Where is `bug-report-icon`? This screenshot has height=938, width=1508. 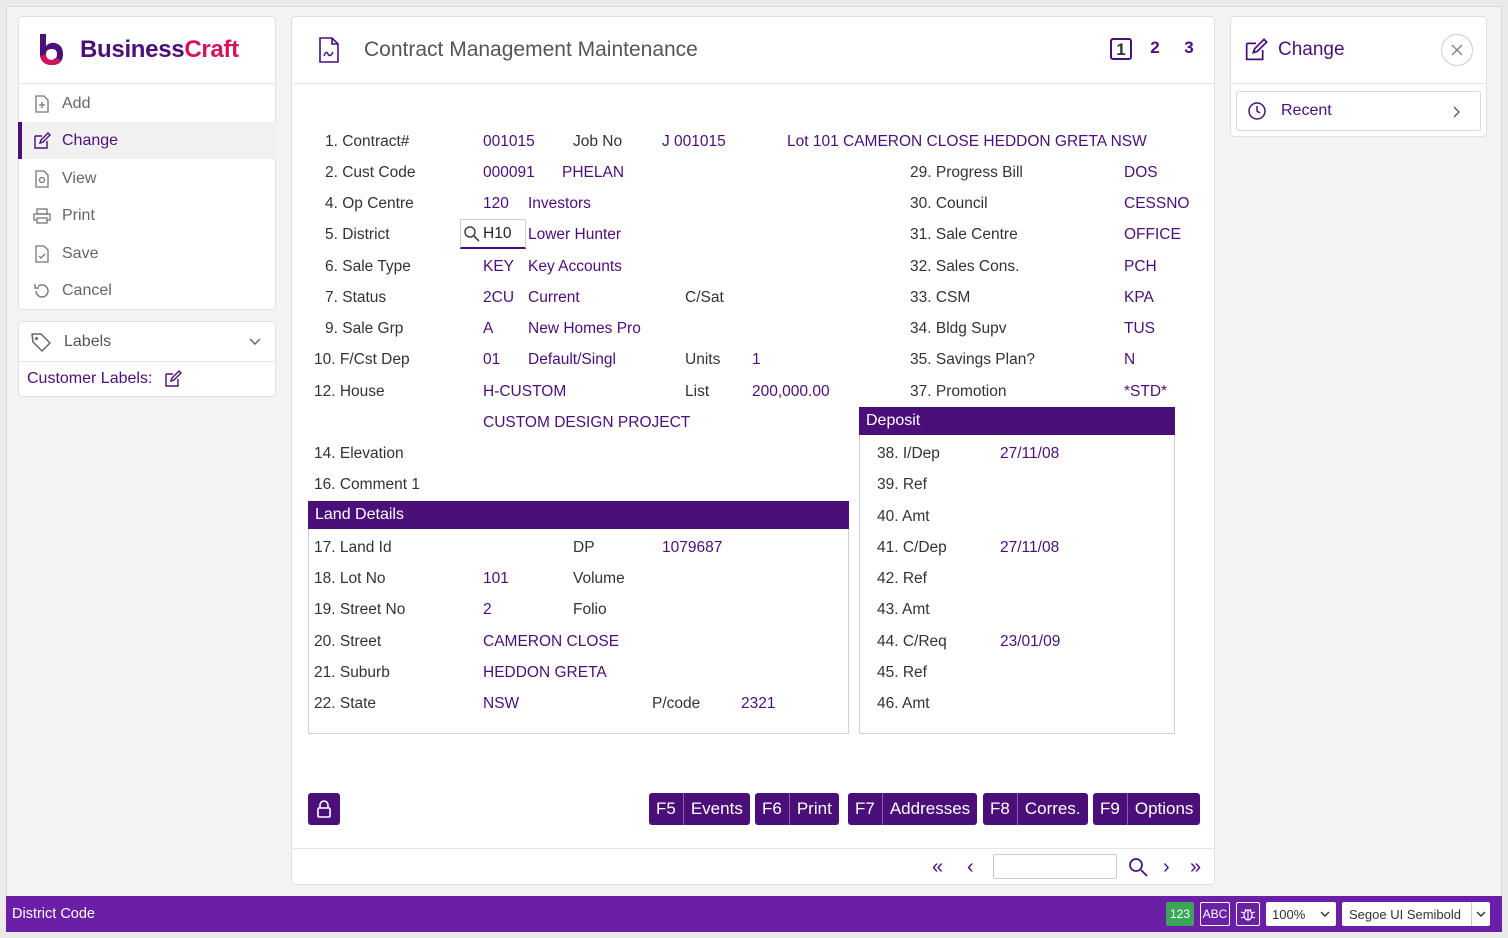 bug-report-icon is located at coordinates (1248, 914).